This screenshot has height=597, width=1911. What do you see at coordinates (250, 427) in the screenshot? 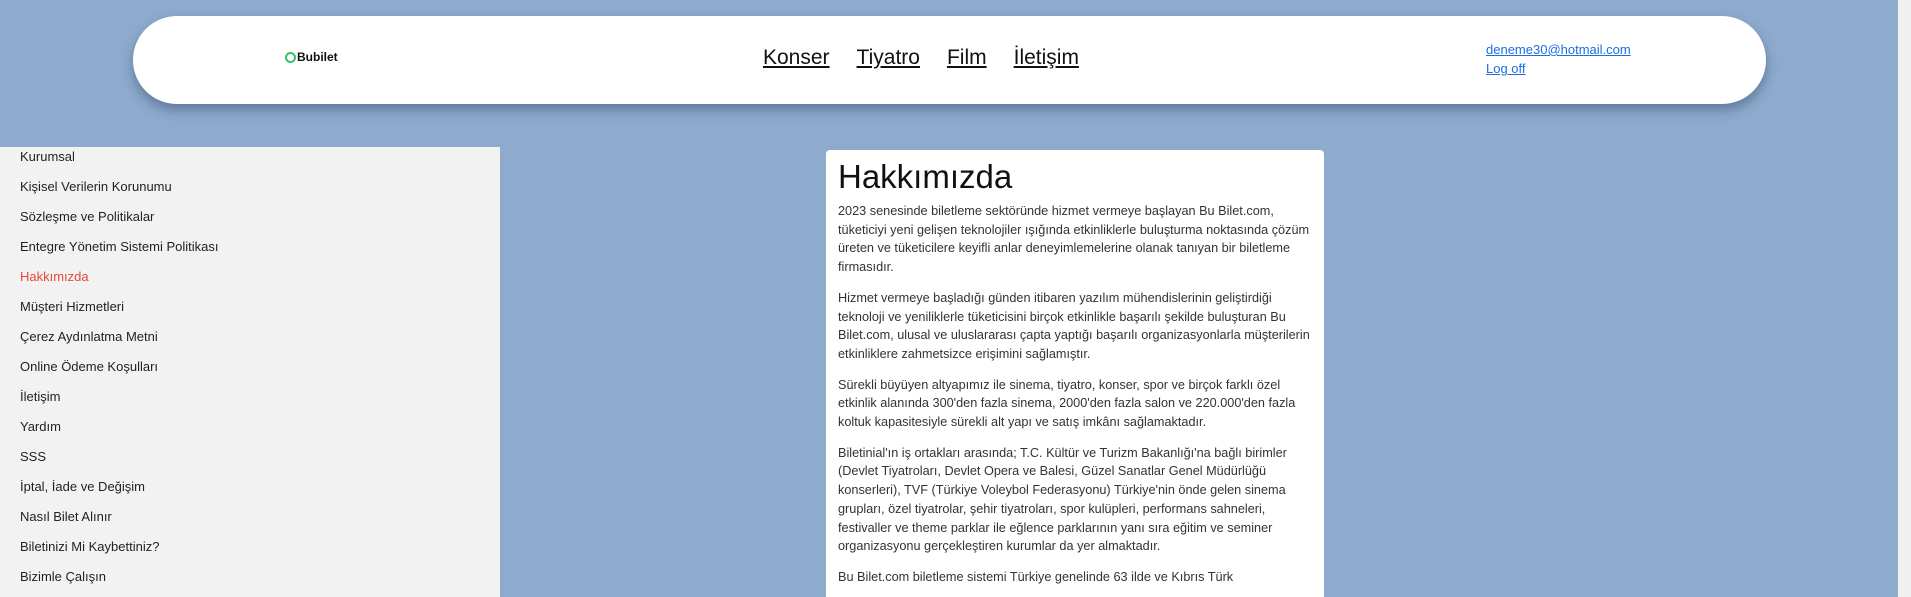
I see `sidebar-item-yardim: Yardım` at bounding box center [250, 427].